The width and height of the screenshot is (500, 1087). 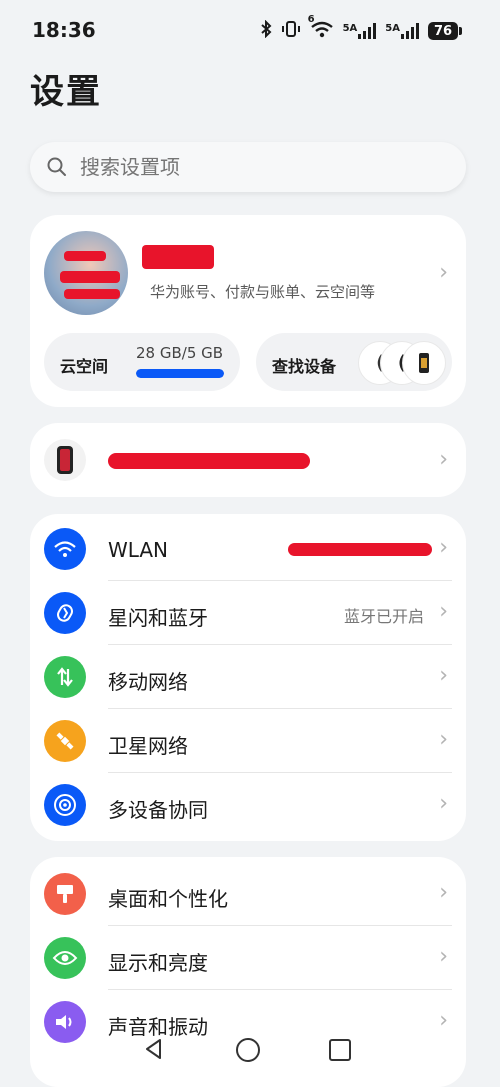 I want to click on signal-2-icon: 5A, so click(x=402, y=31).